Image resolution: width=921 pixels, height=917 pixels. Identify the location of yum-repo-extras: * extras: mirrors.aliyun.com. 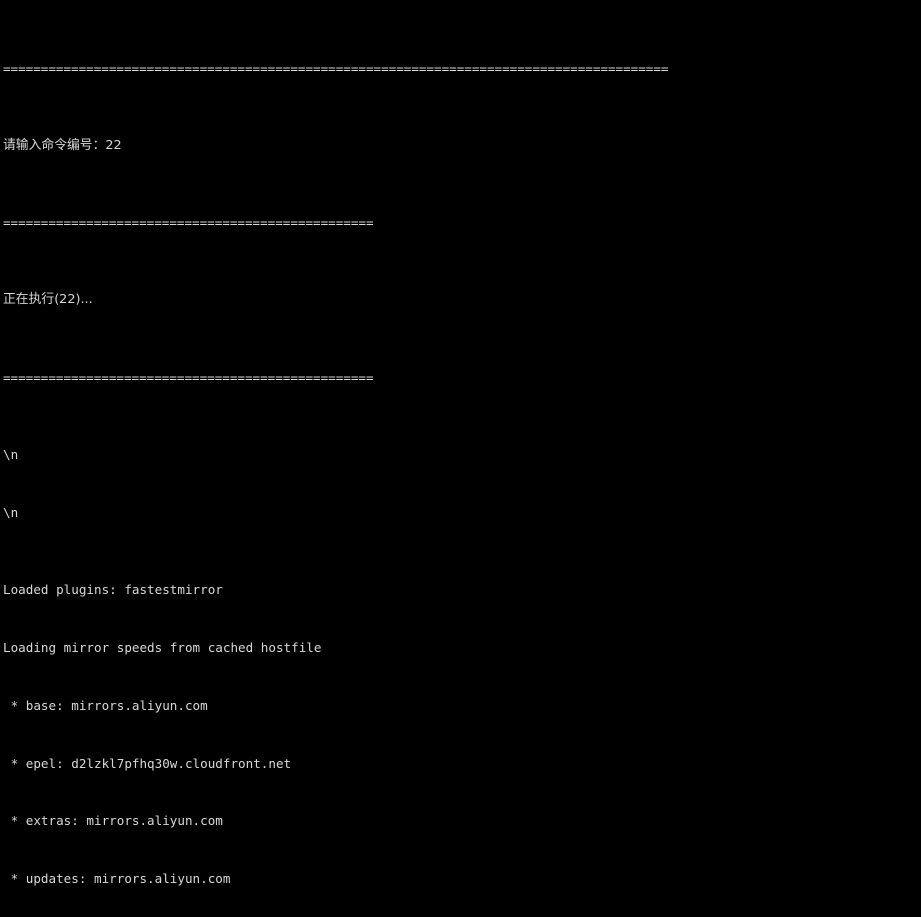
(113, 821).